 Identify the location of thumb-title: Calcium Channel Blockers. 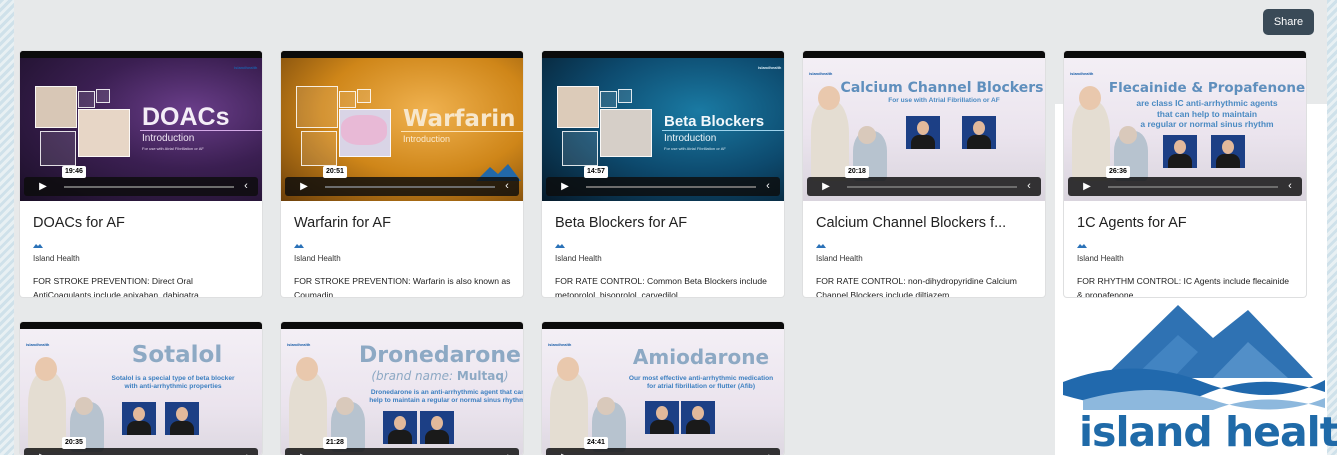
(942, 88).